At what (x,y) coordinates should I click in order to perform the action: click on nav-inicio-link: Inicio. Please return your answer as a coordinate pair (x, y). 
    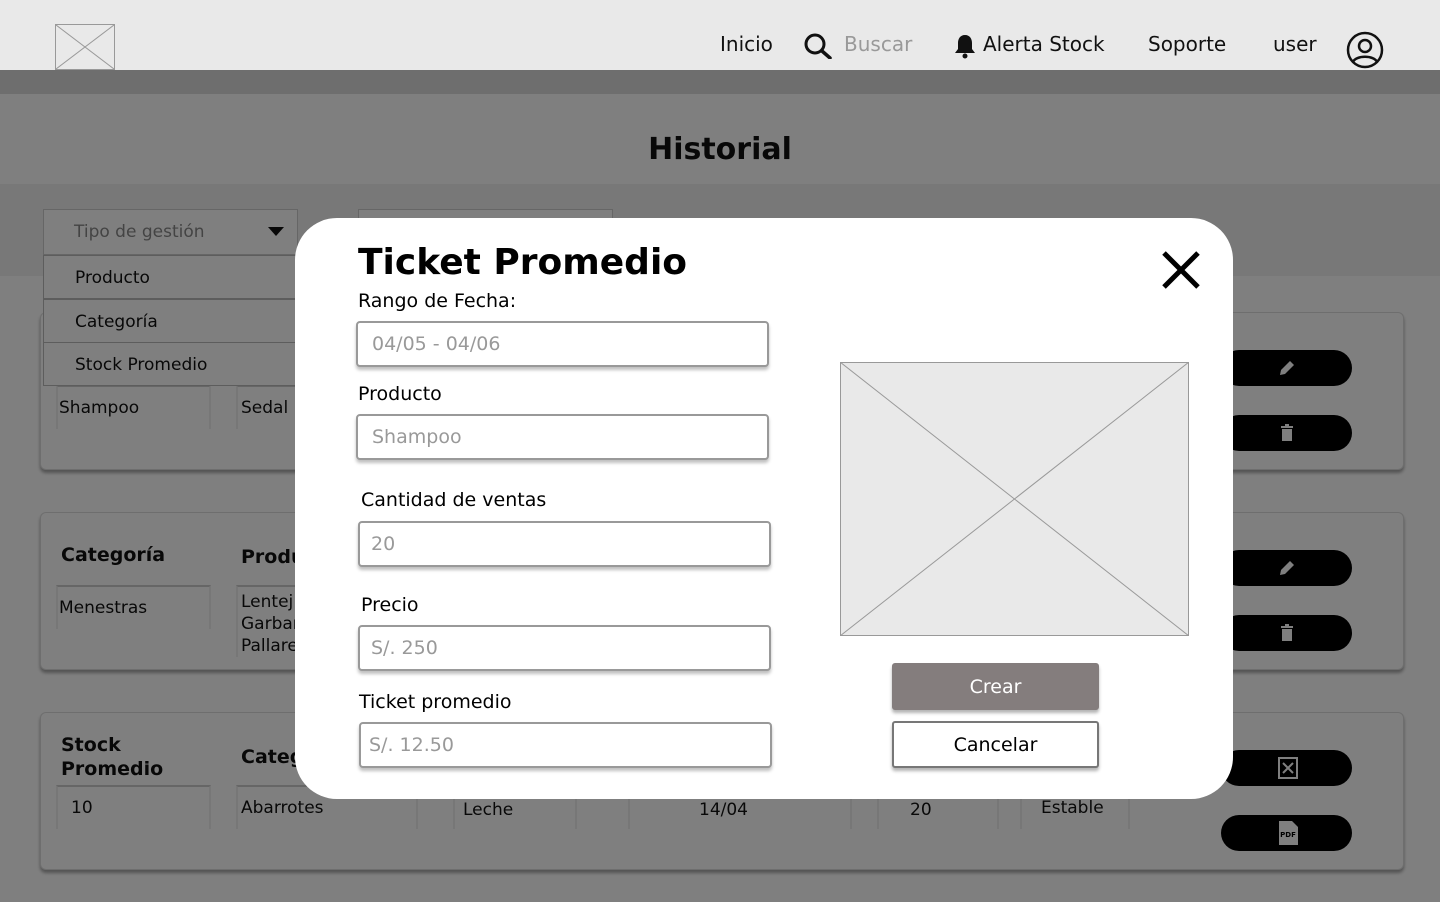
    Looking at the image, I should click on (746, 44).